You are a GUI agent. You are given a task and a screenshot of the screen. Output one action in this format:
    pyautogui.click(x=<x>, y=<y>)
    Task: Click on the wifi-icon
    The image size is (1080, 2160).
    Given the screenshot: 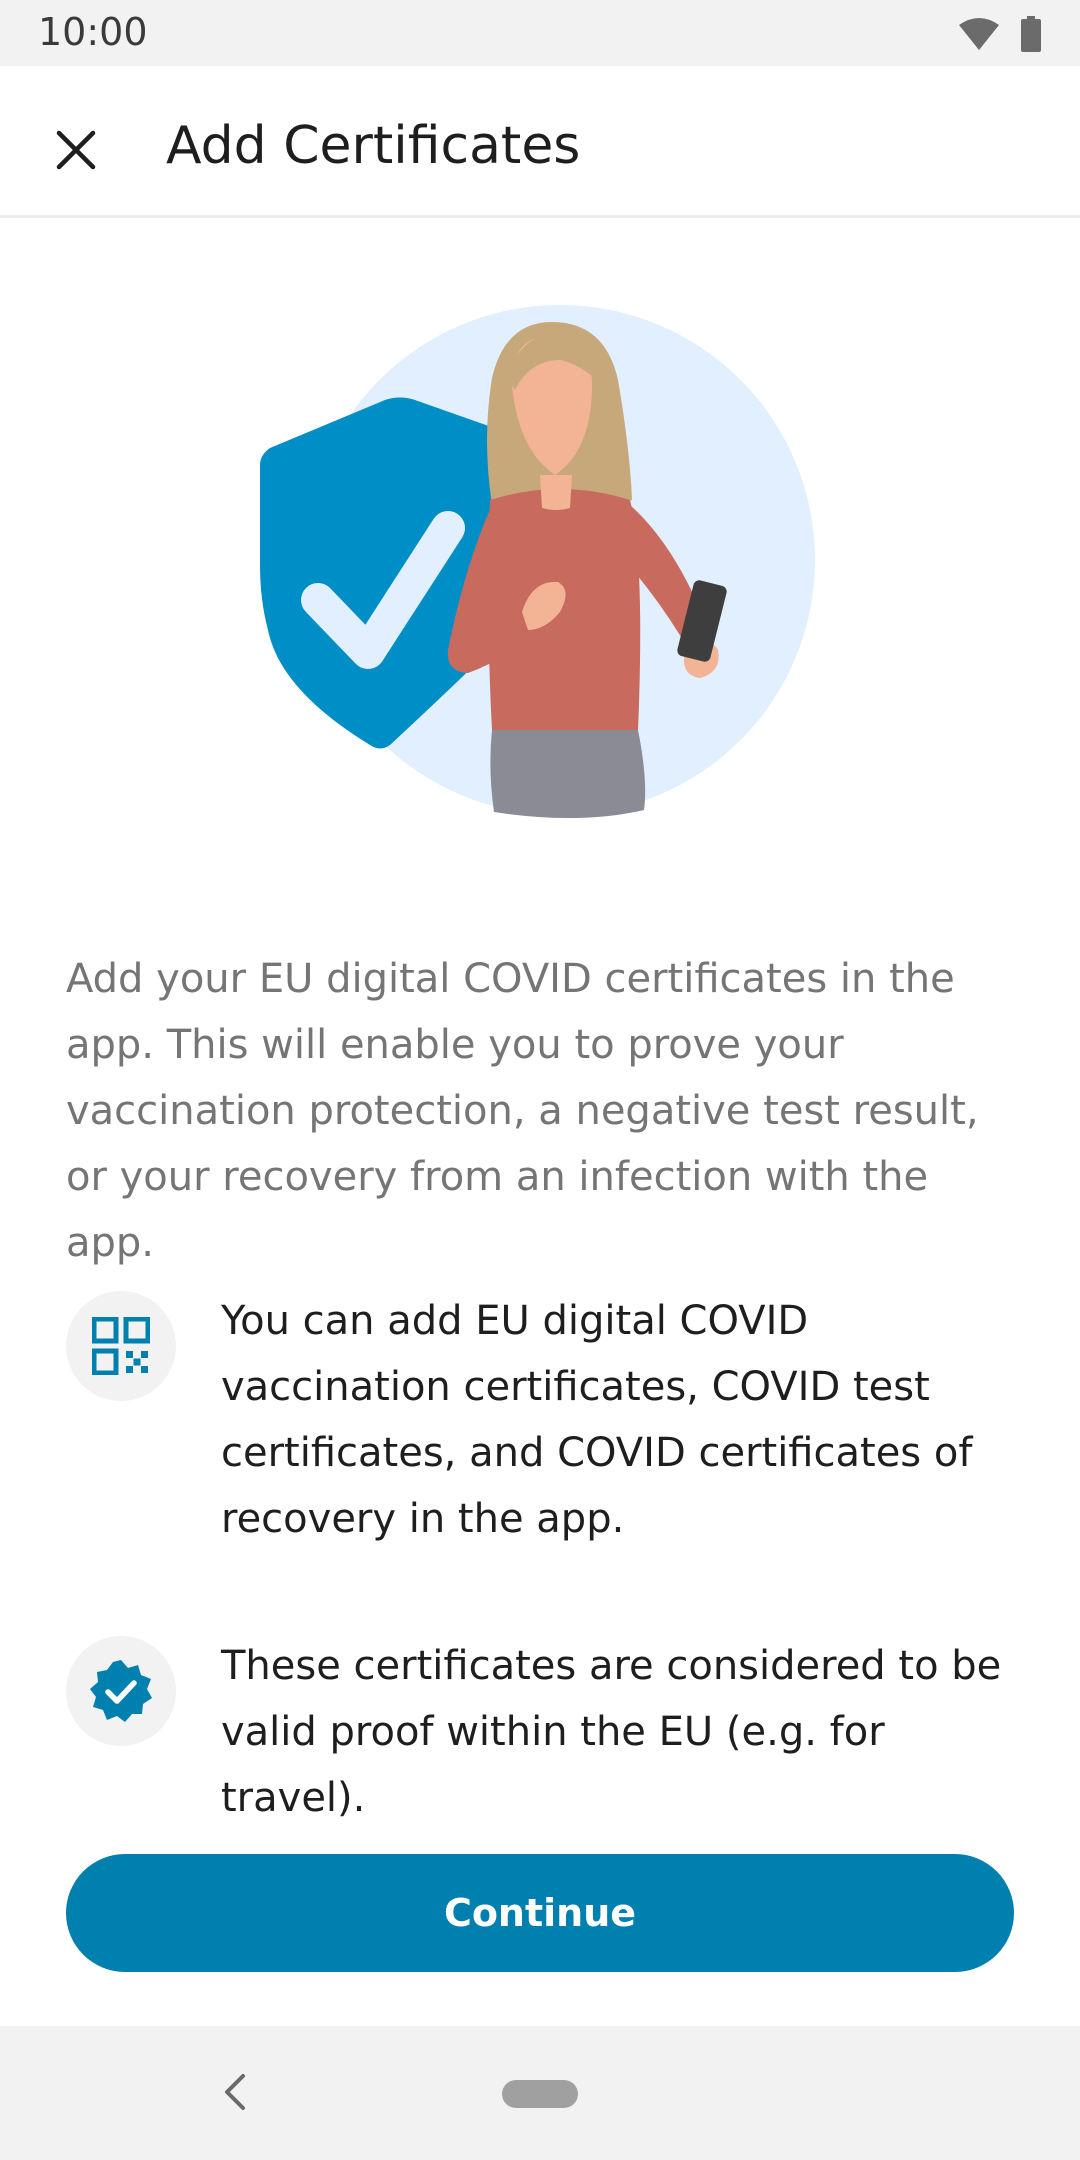 What is the action you would take?
    pyautogui.click(x=979, y=34)
    